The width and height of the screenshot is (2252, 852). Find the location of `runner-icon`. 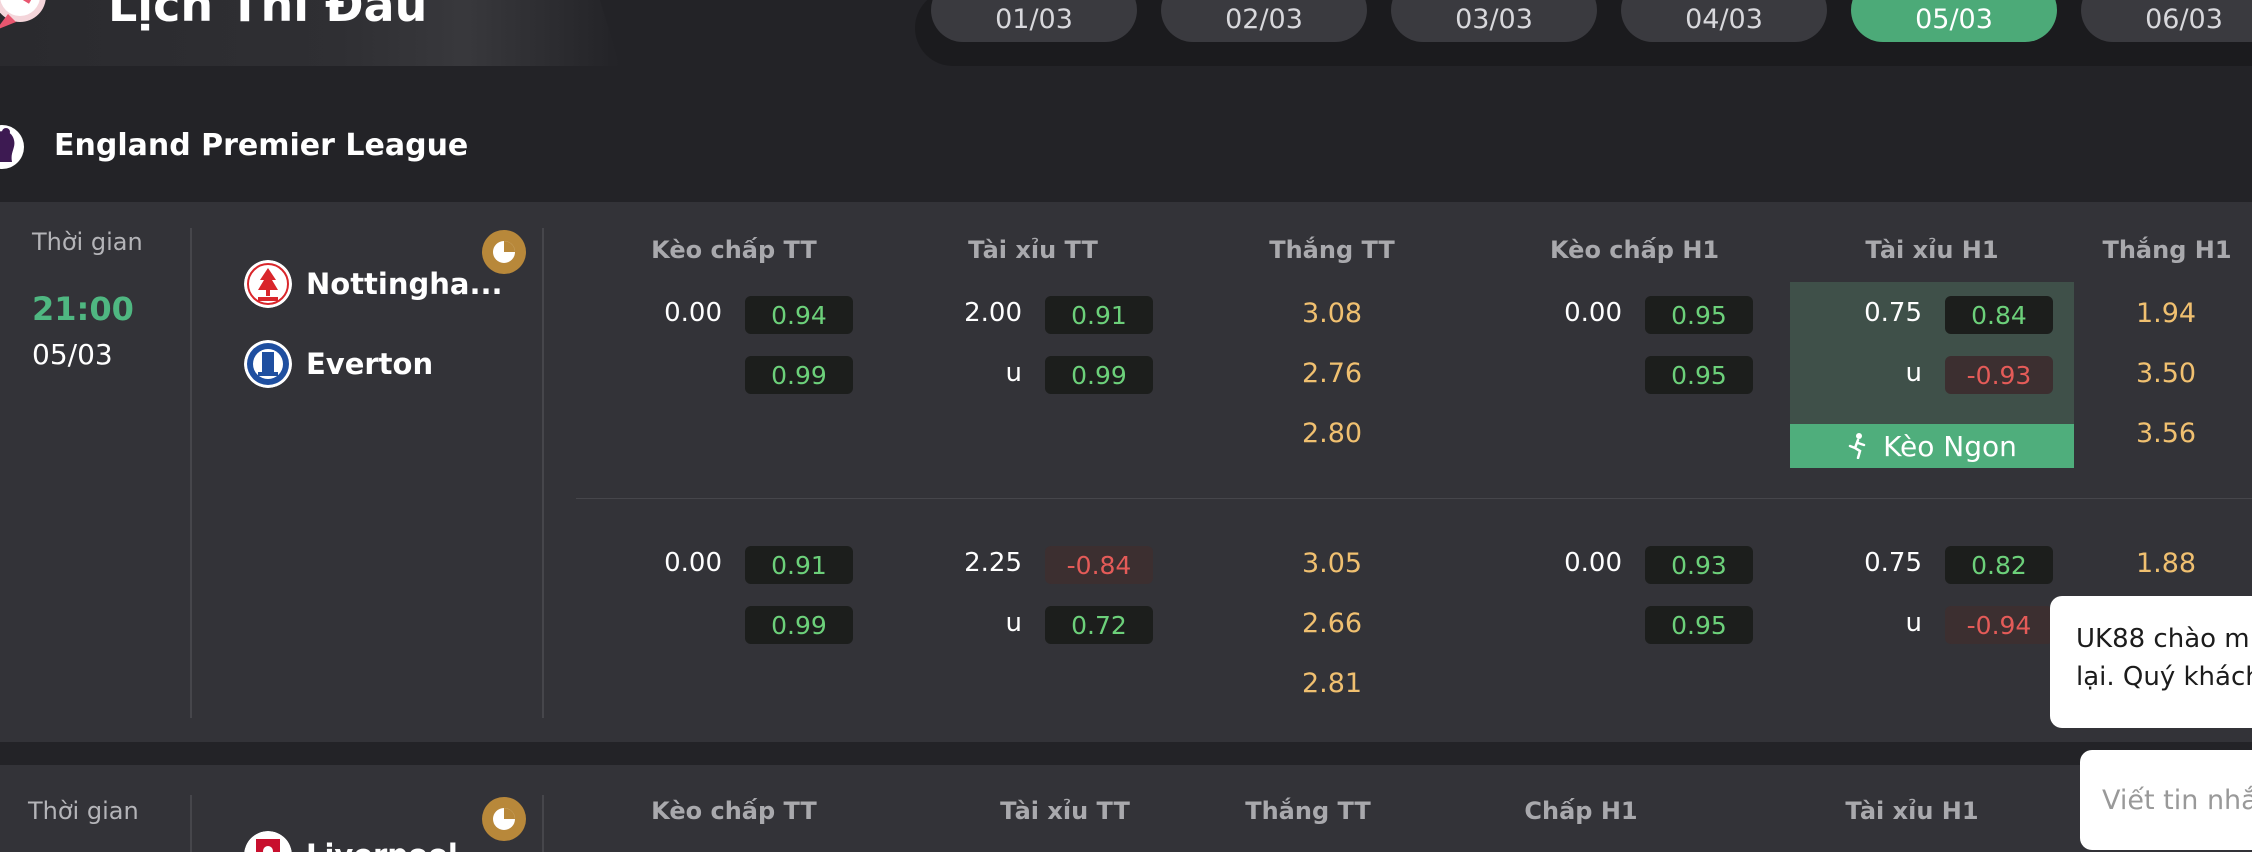

runner-icon is located at coordinates (1857, 446).